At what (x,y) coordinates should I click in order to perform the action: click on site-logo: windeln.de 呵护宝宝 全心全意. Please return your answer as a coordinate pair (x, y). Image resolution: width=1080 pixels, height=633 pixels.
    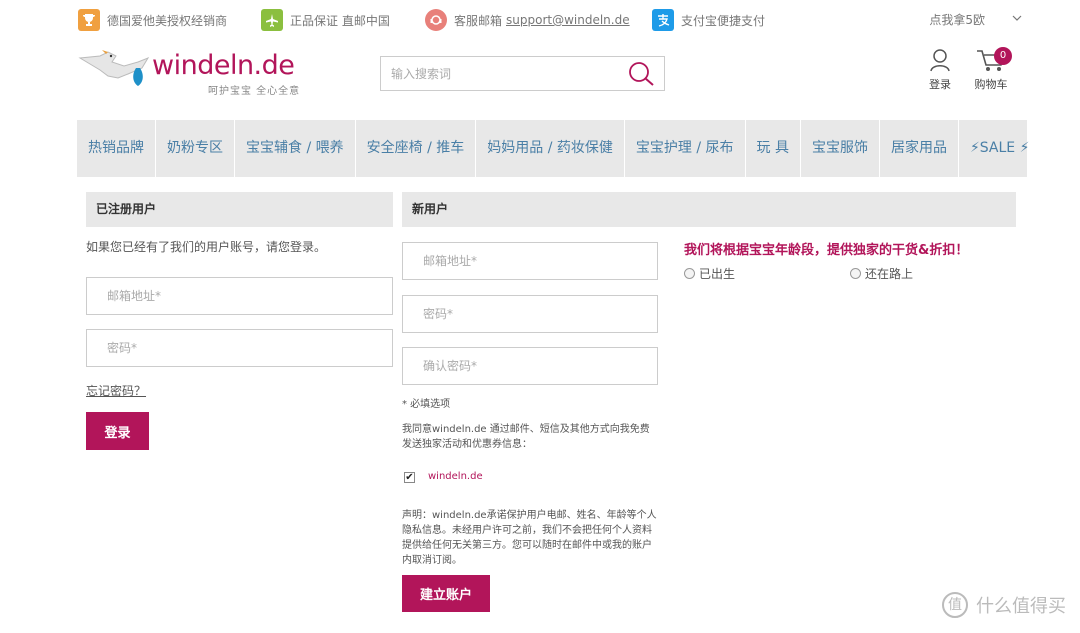
    Looking at the image, I should click on (198, 71).